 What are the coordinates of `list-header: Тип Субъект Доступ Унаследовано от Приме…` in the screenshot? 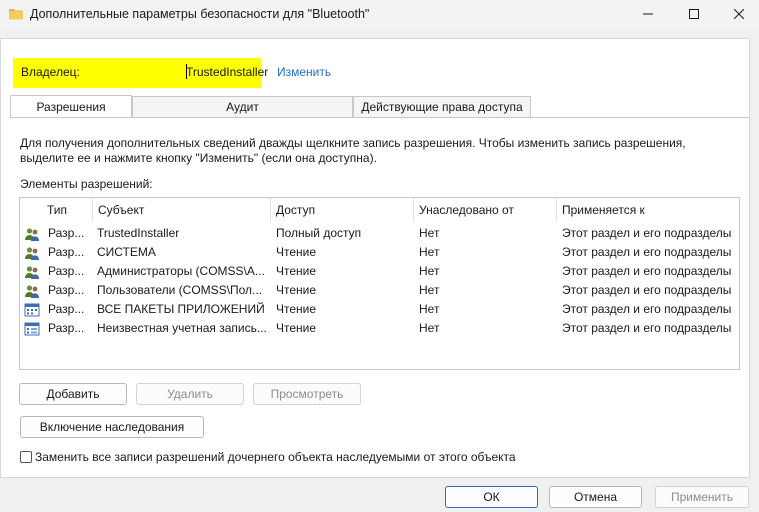 It's located at (379, 210).